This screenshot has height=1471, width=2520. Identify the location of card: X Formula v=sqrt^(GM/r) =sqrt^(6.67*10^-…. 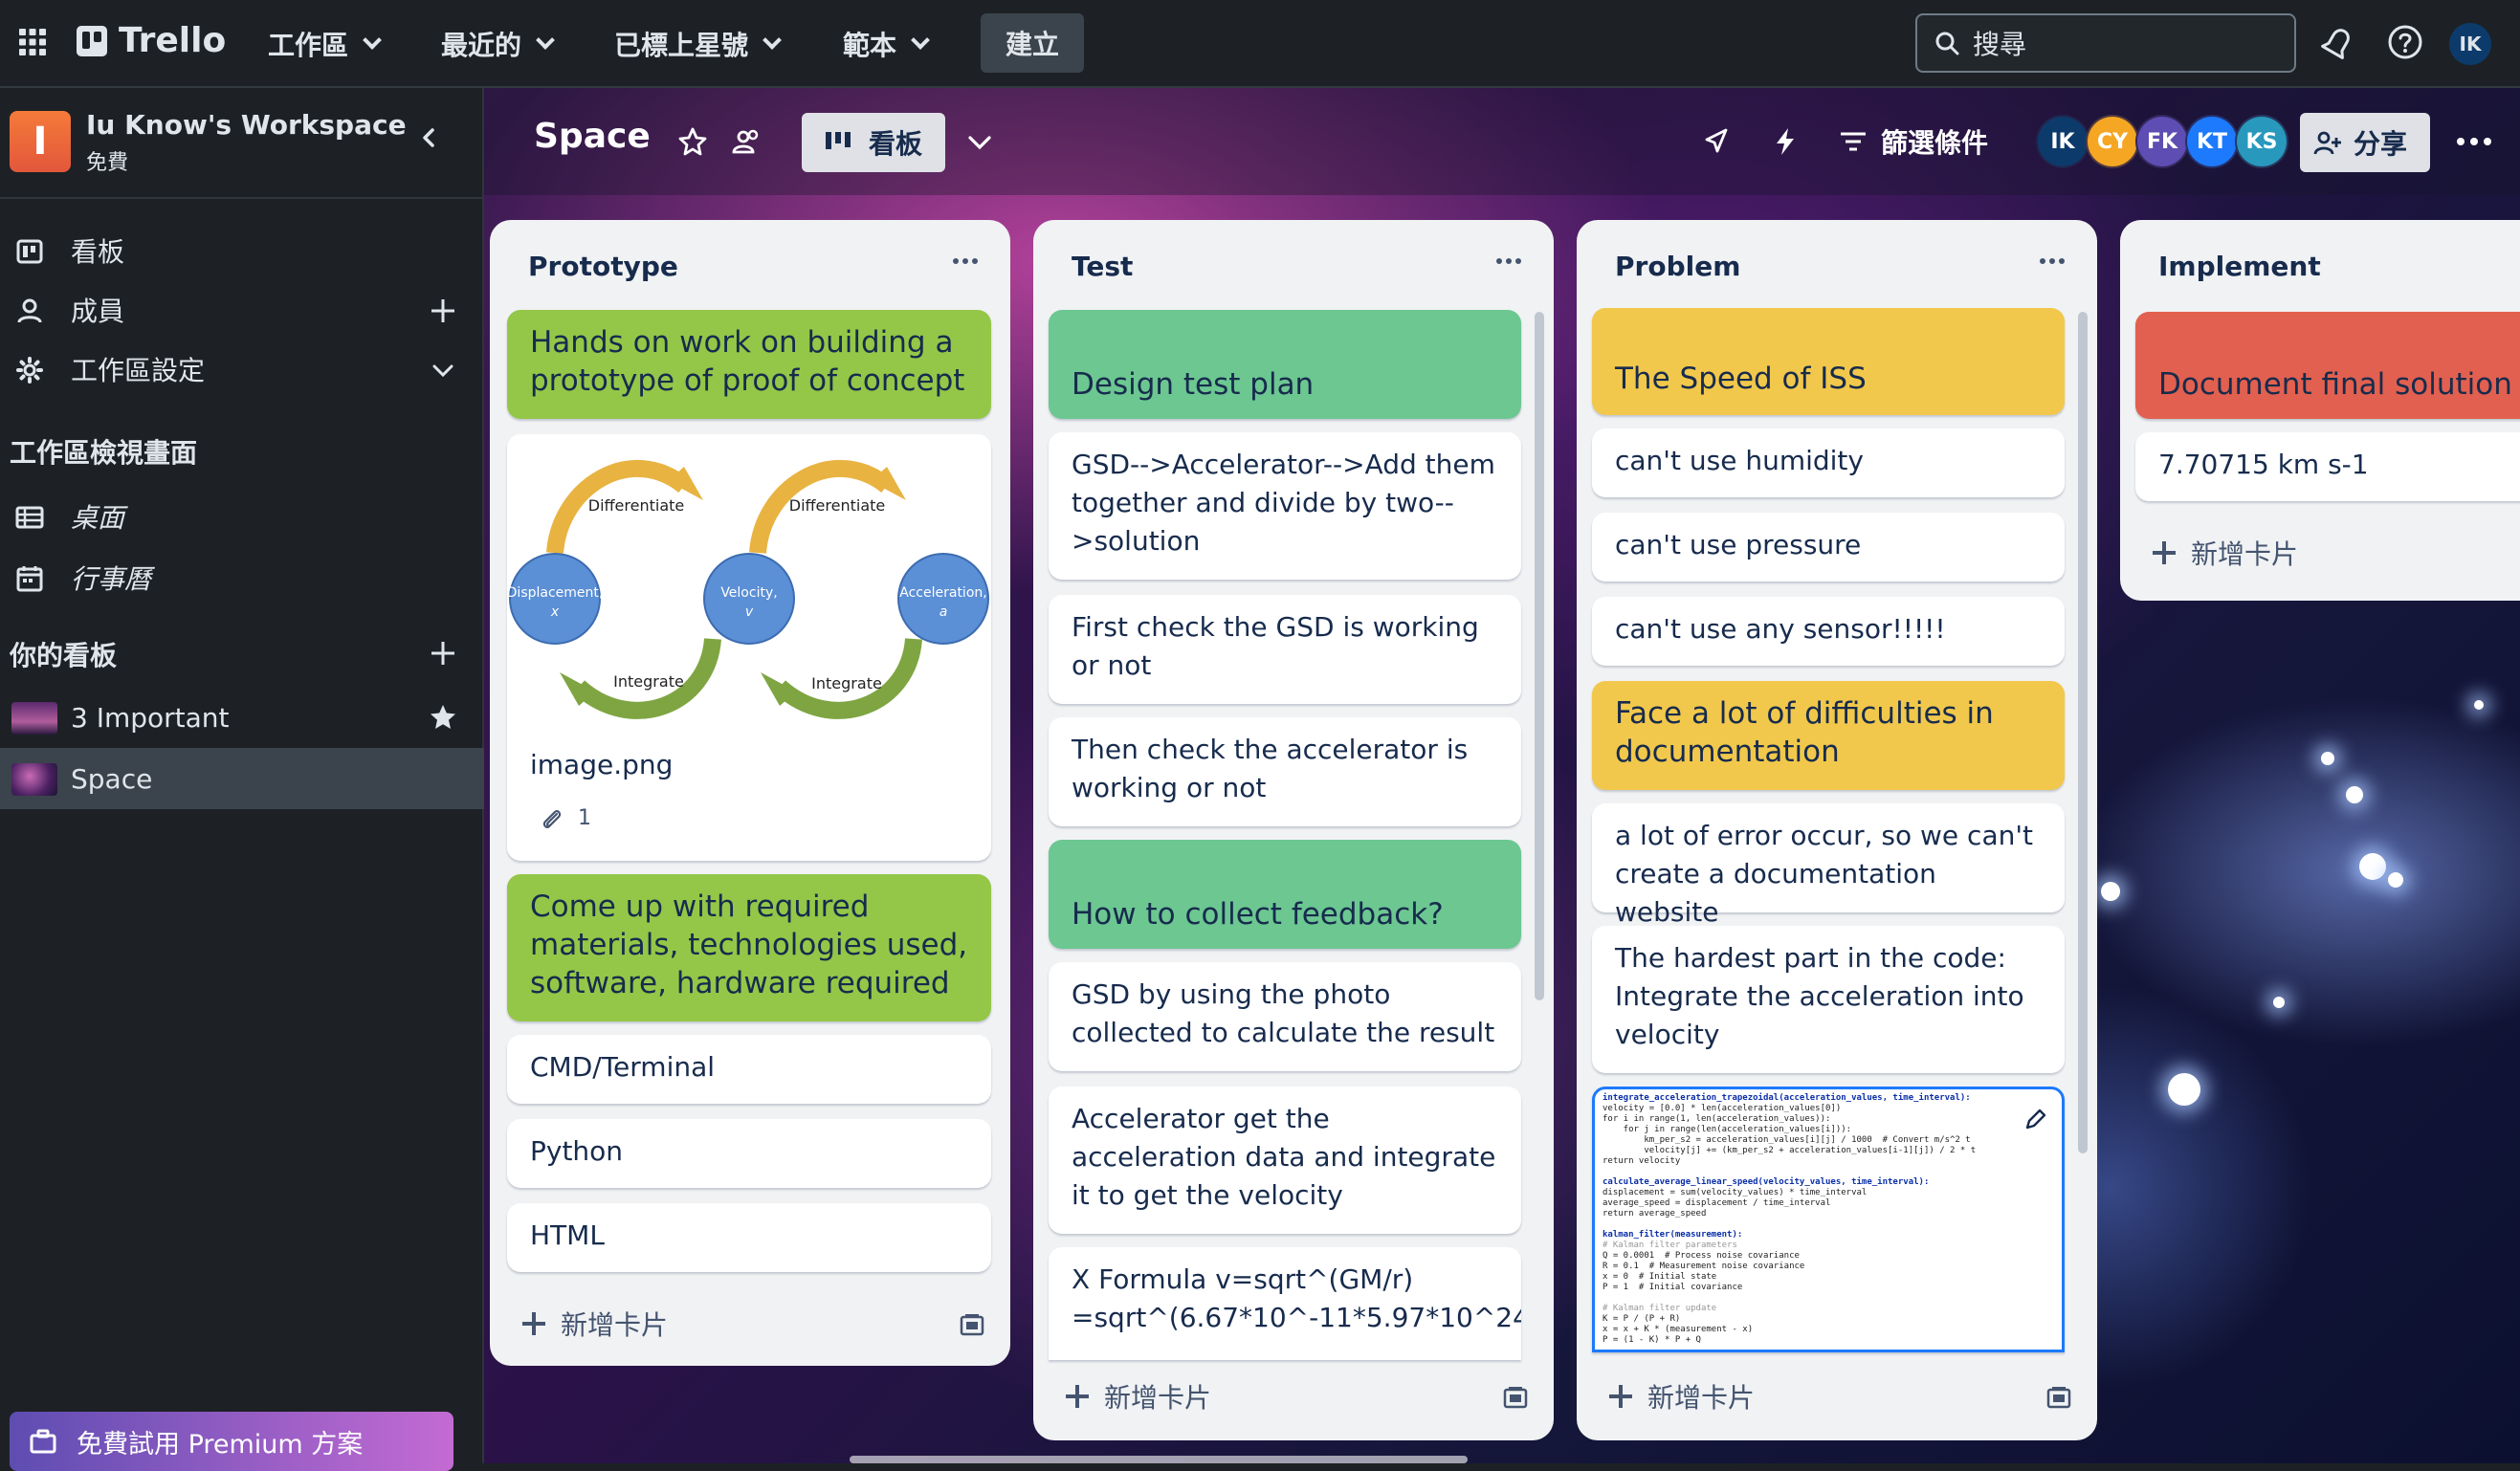
(1285, 1303).